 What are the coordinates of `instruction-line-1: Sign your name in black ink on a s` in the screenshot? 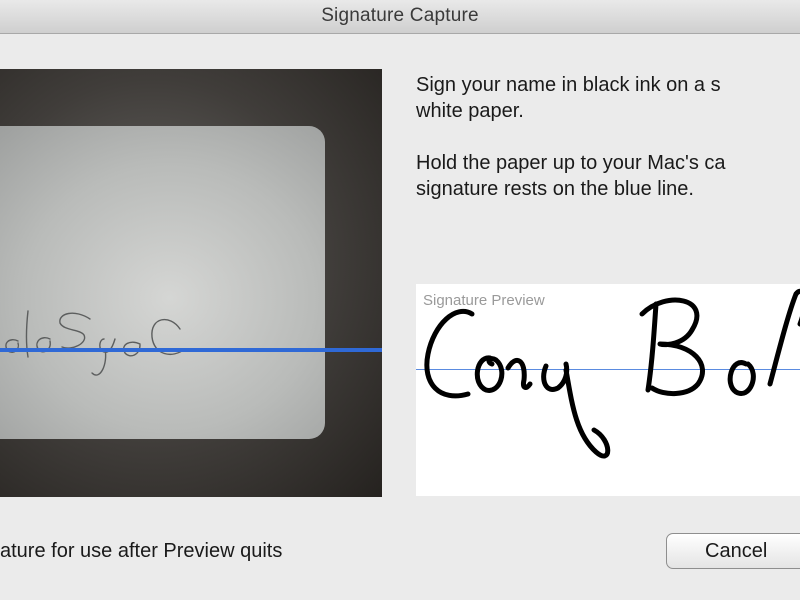 It's located at (568, 85).